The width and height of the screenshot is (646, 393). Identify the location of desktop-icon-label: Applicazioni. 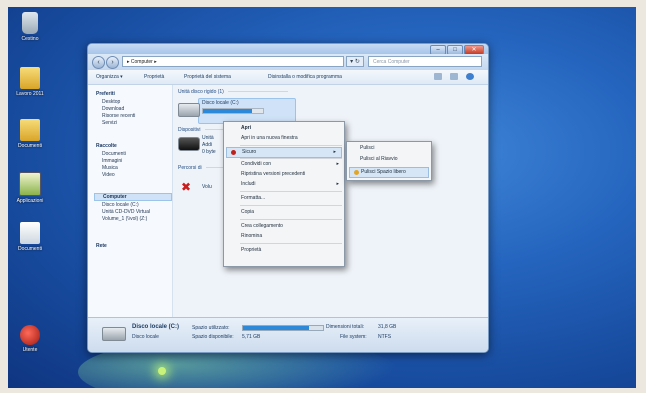
(30, 201).